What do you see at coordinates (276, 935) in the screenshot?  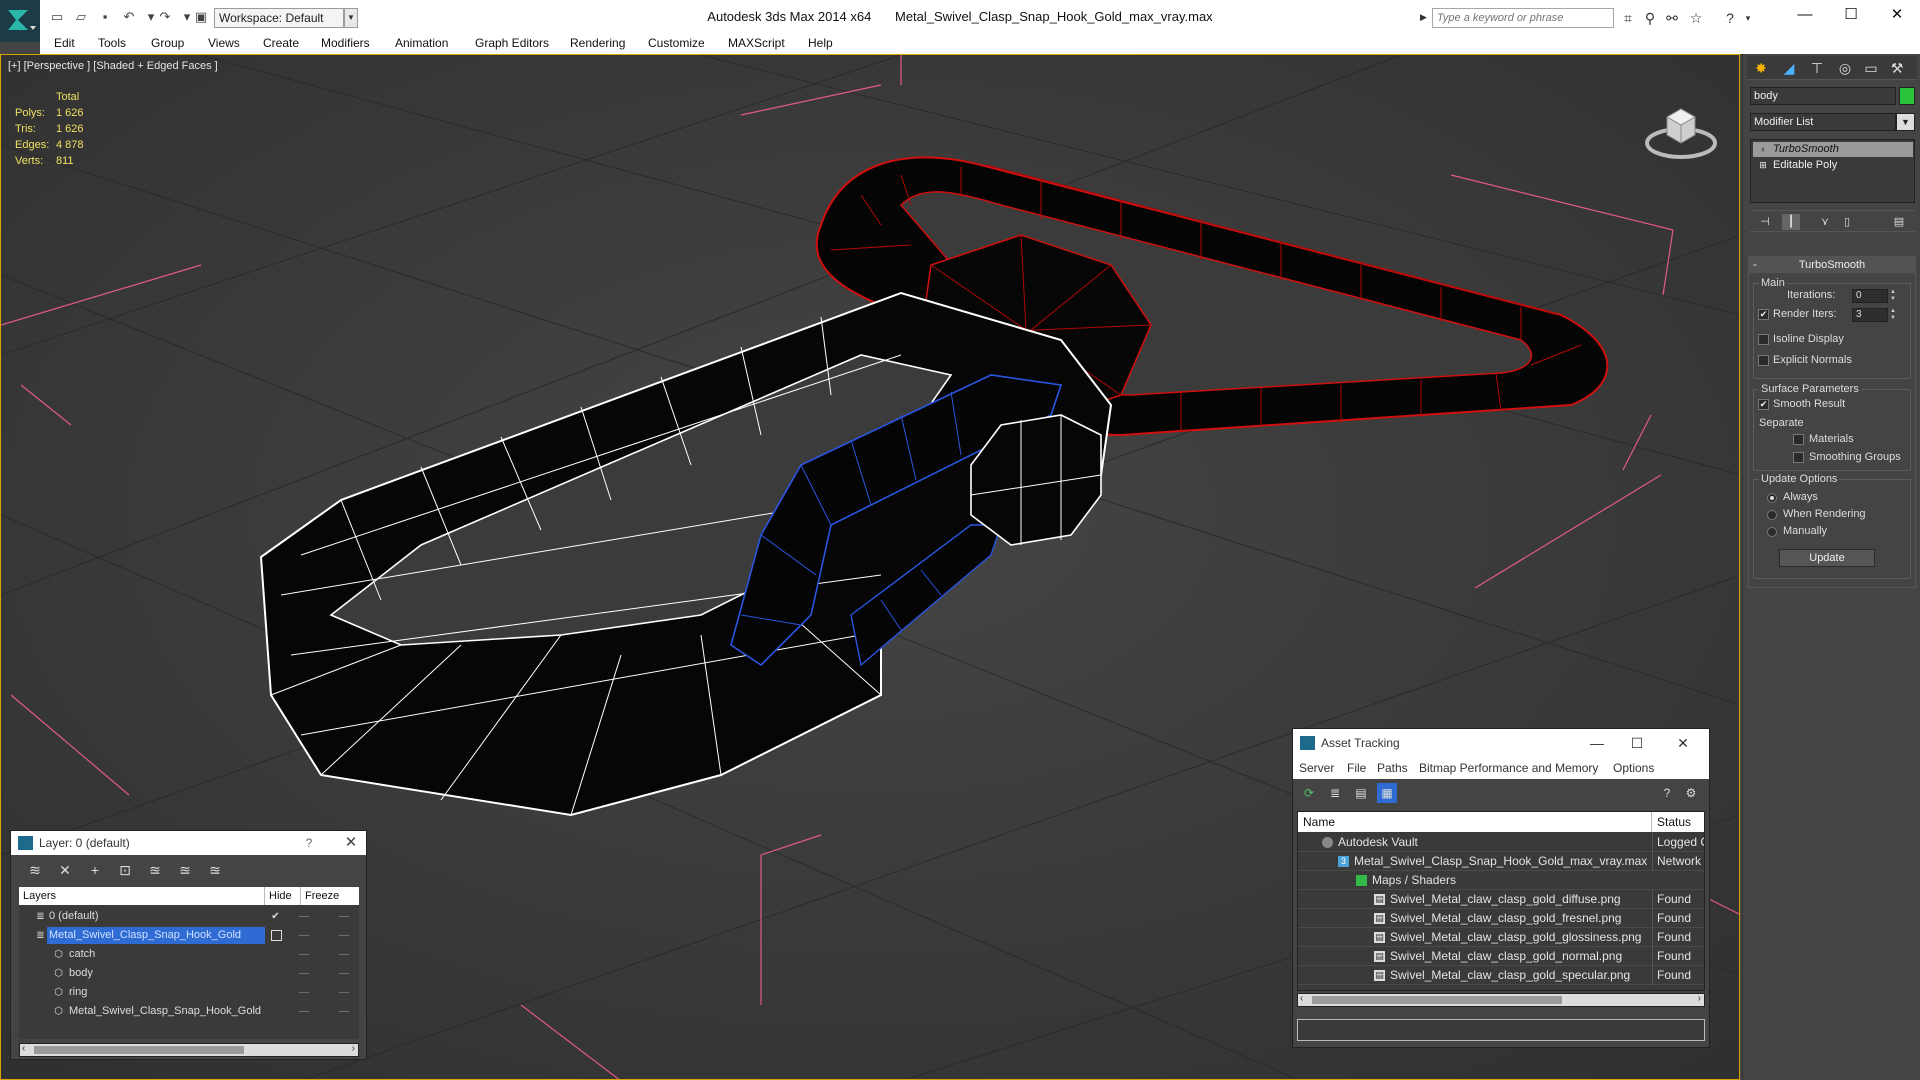 I see `set-active-checkbox` at bounding box center [276, 935].